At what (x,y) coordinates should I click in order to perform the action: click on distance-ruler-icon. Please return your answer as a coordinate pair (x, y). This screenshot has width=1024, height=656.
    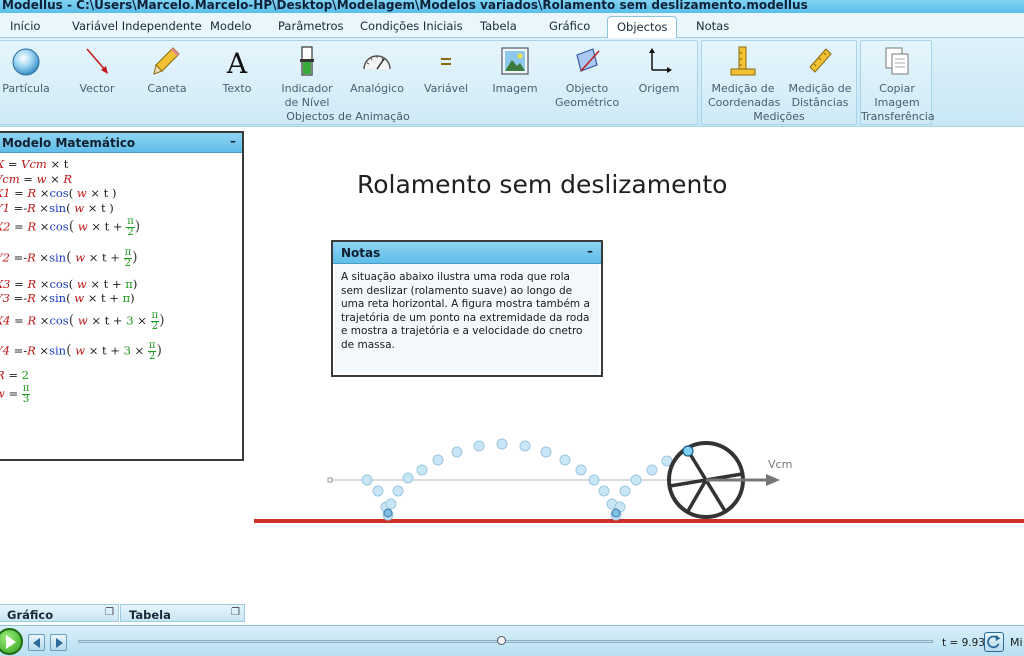
    Looking at the image, I should click on (820, 60).